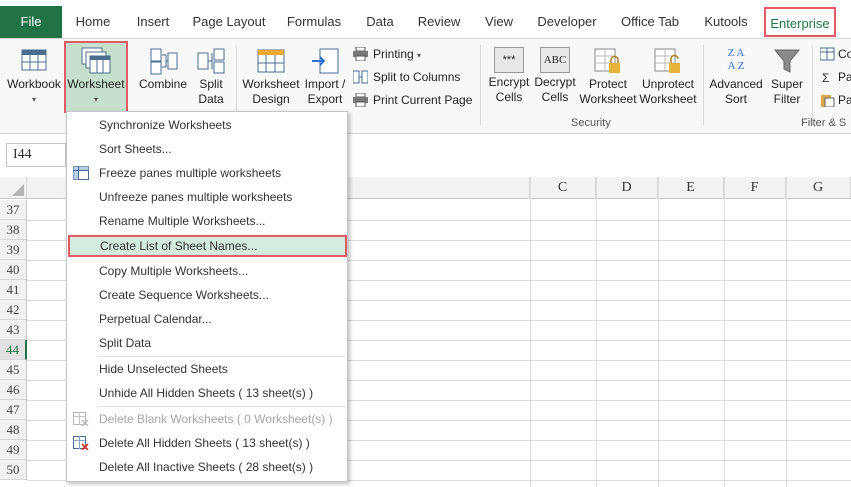 The image size is (851, 487). What do you see at coordinates (13, 250) in the screenshot?
I see `row-header: 39` at bounding box center [13, 250].